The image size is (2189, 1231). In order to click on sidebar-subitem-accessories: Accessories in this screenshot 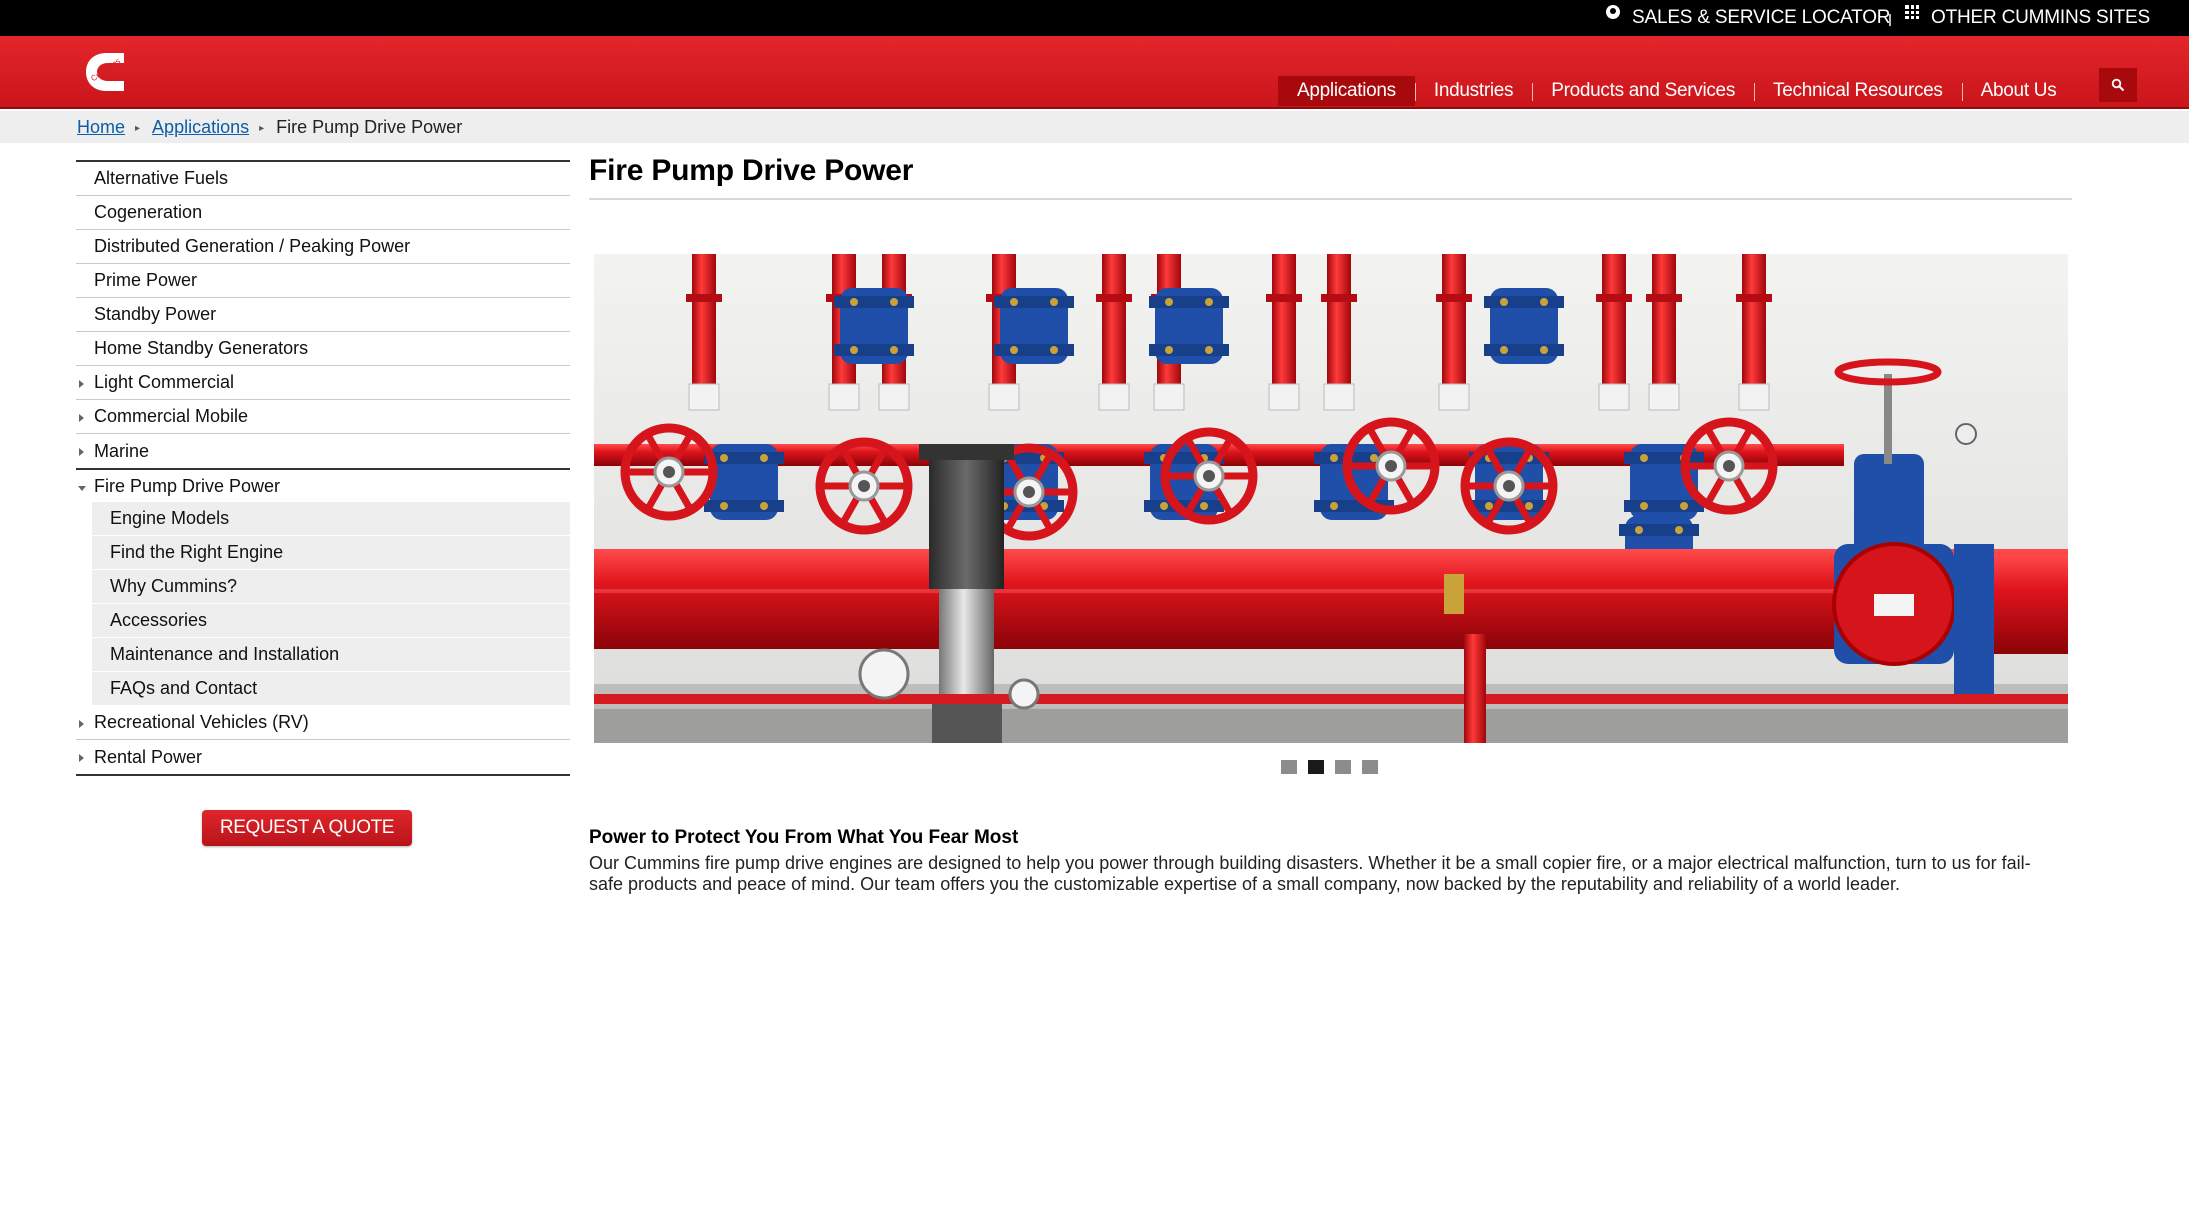, I will do `click(331, 621)`.